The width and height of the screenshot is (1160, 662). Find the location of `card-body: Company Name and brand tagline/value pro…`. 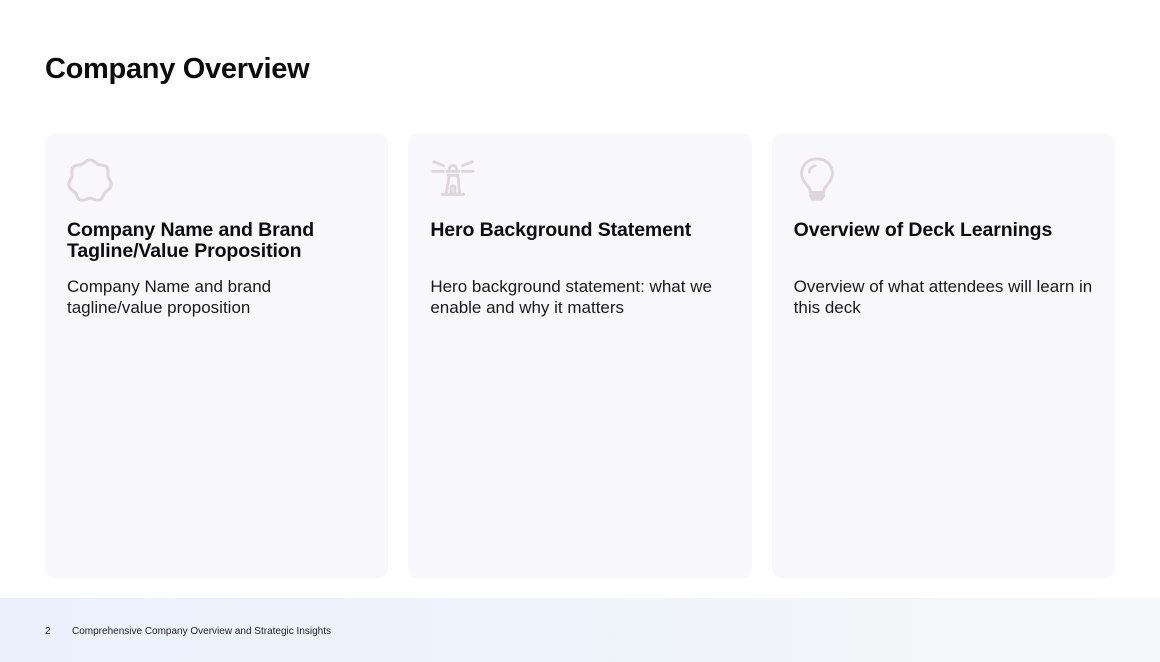

card-body: Company Name and brand tagline/value pro… is located at coordinates (169, 297).